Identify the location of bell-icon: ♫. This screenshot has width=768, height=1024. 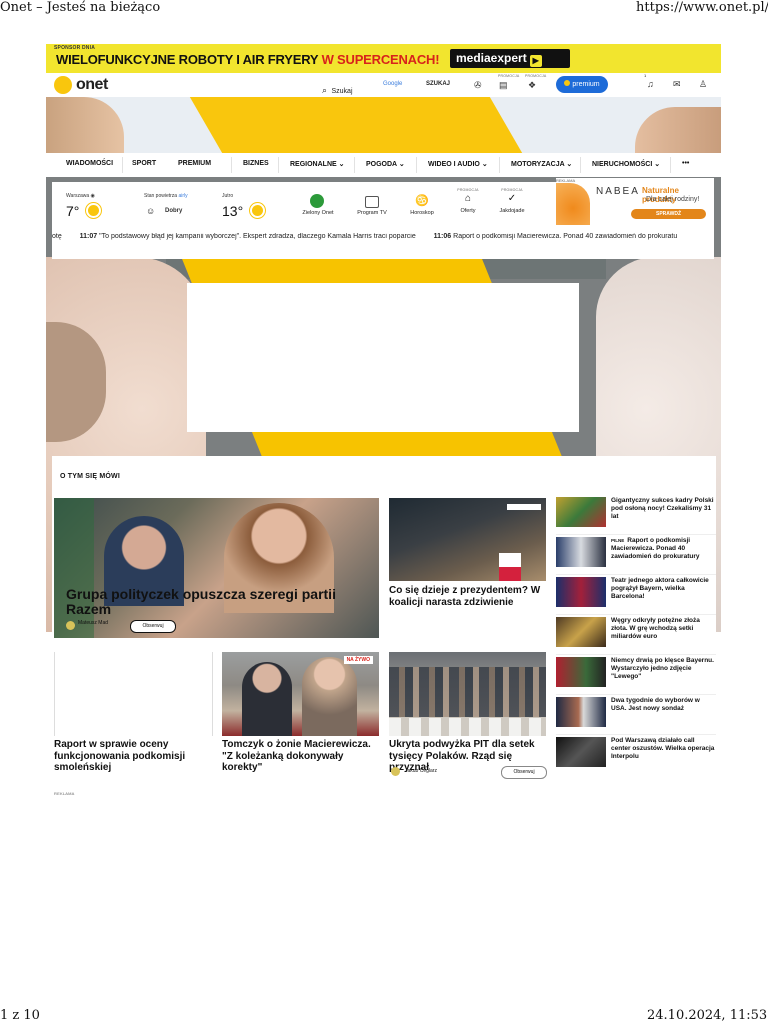
(650, 84).